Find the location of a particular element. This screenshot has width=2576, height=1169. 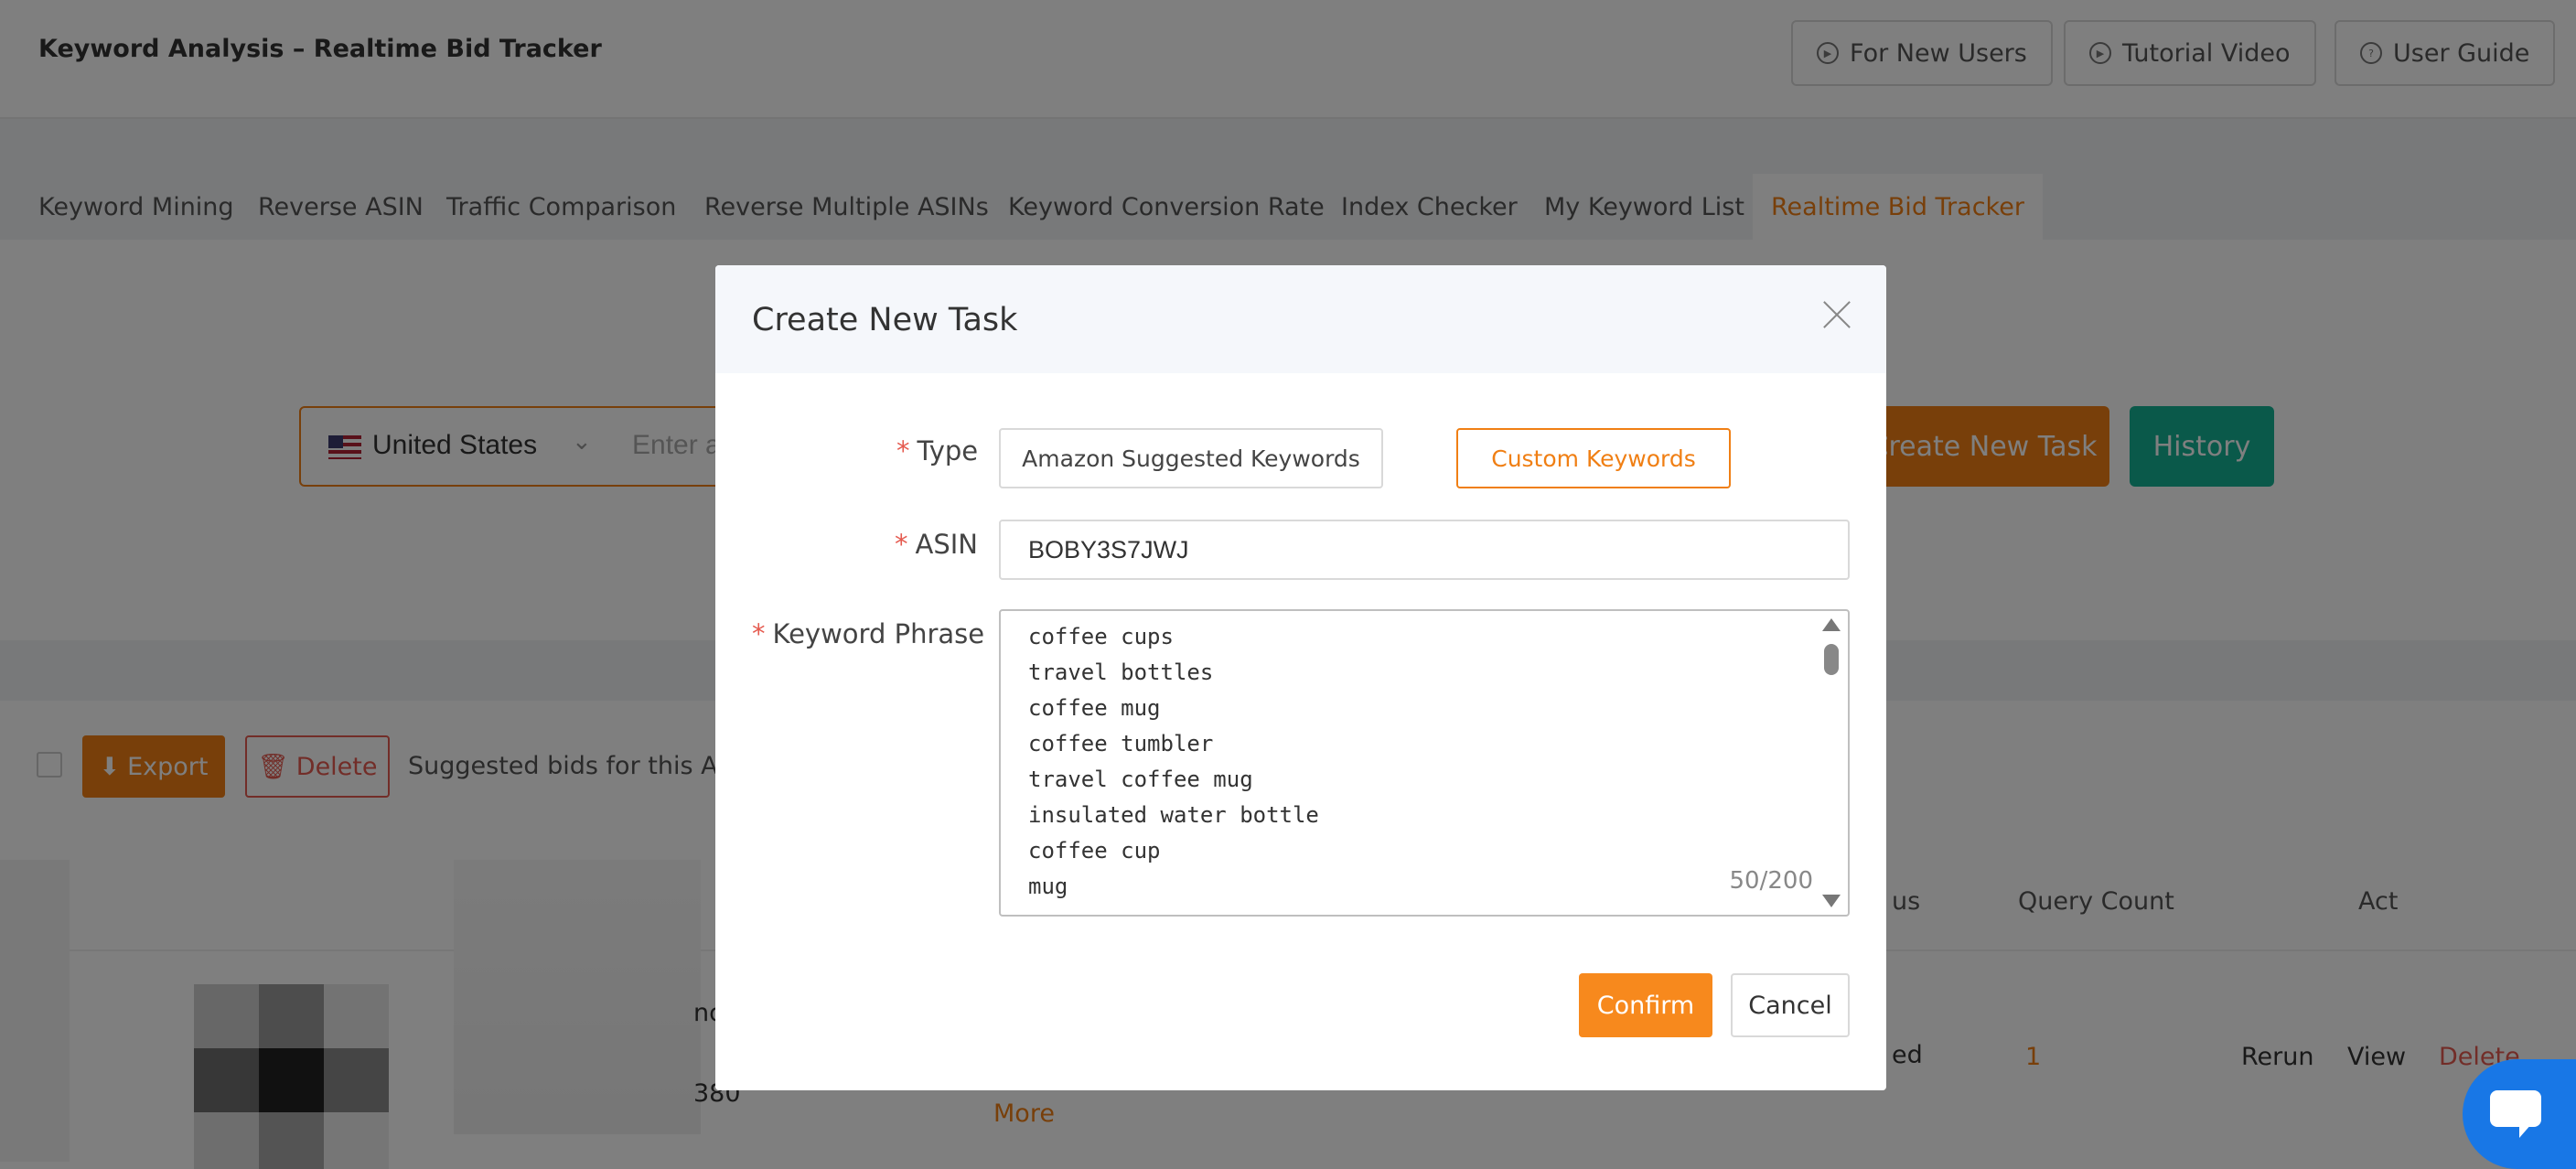

chat-widget-button is located at coordinates (2520, 1114).